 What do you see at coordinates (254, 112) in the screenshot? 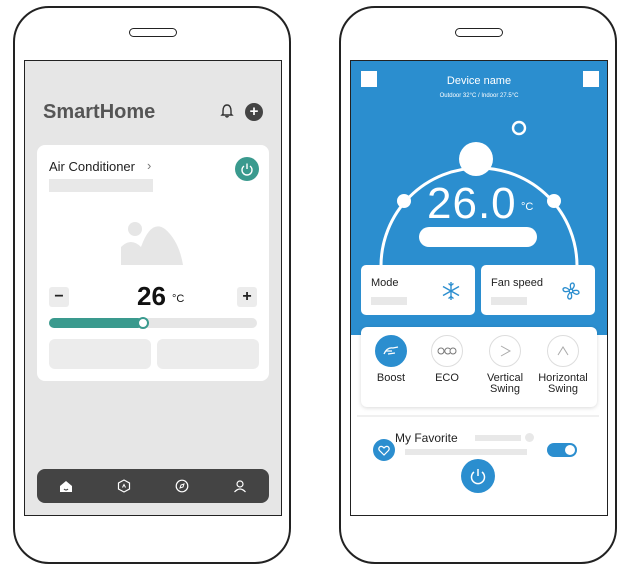
I see `add-device-button: +` at bounding box center [254, 112].